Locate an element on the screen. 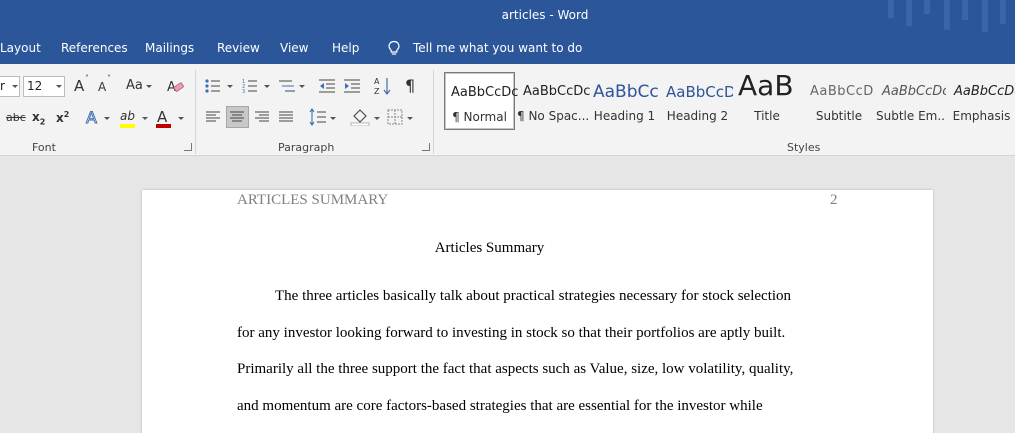  bullets-icon is located at coordinates (213, 86).